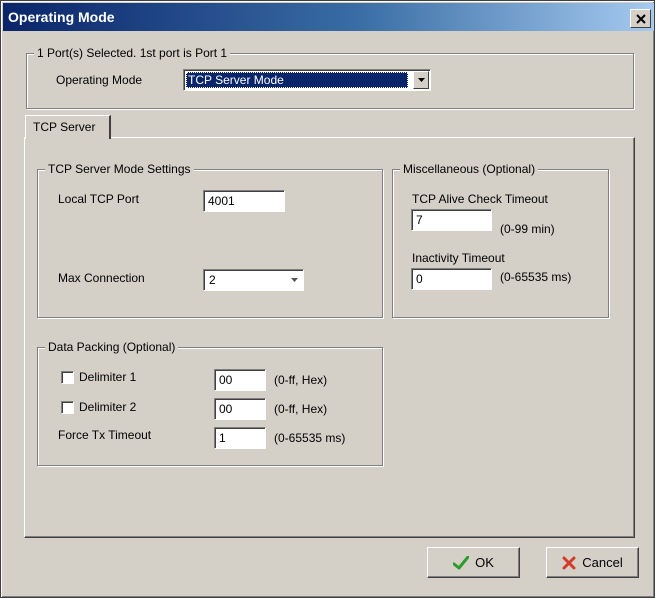 The height and width of the screenshot is (598, 655). What do you see at coordinates (64, 127) in the screenshot?
I see `tab-tcp-server-label: TCP Server` at bounding box center [64, 127].